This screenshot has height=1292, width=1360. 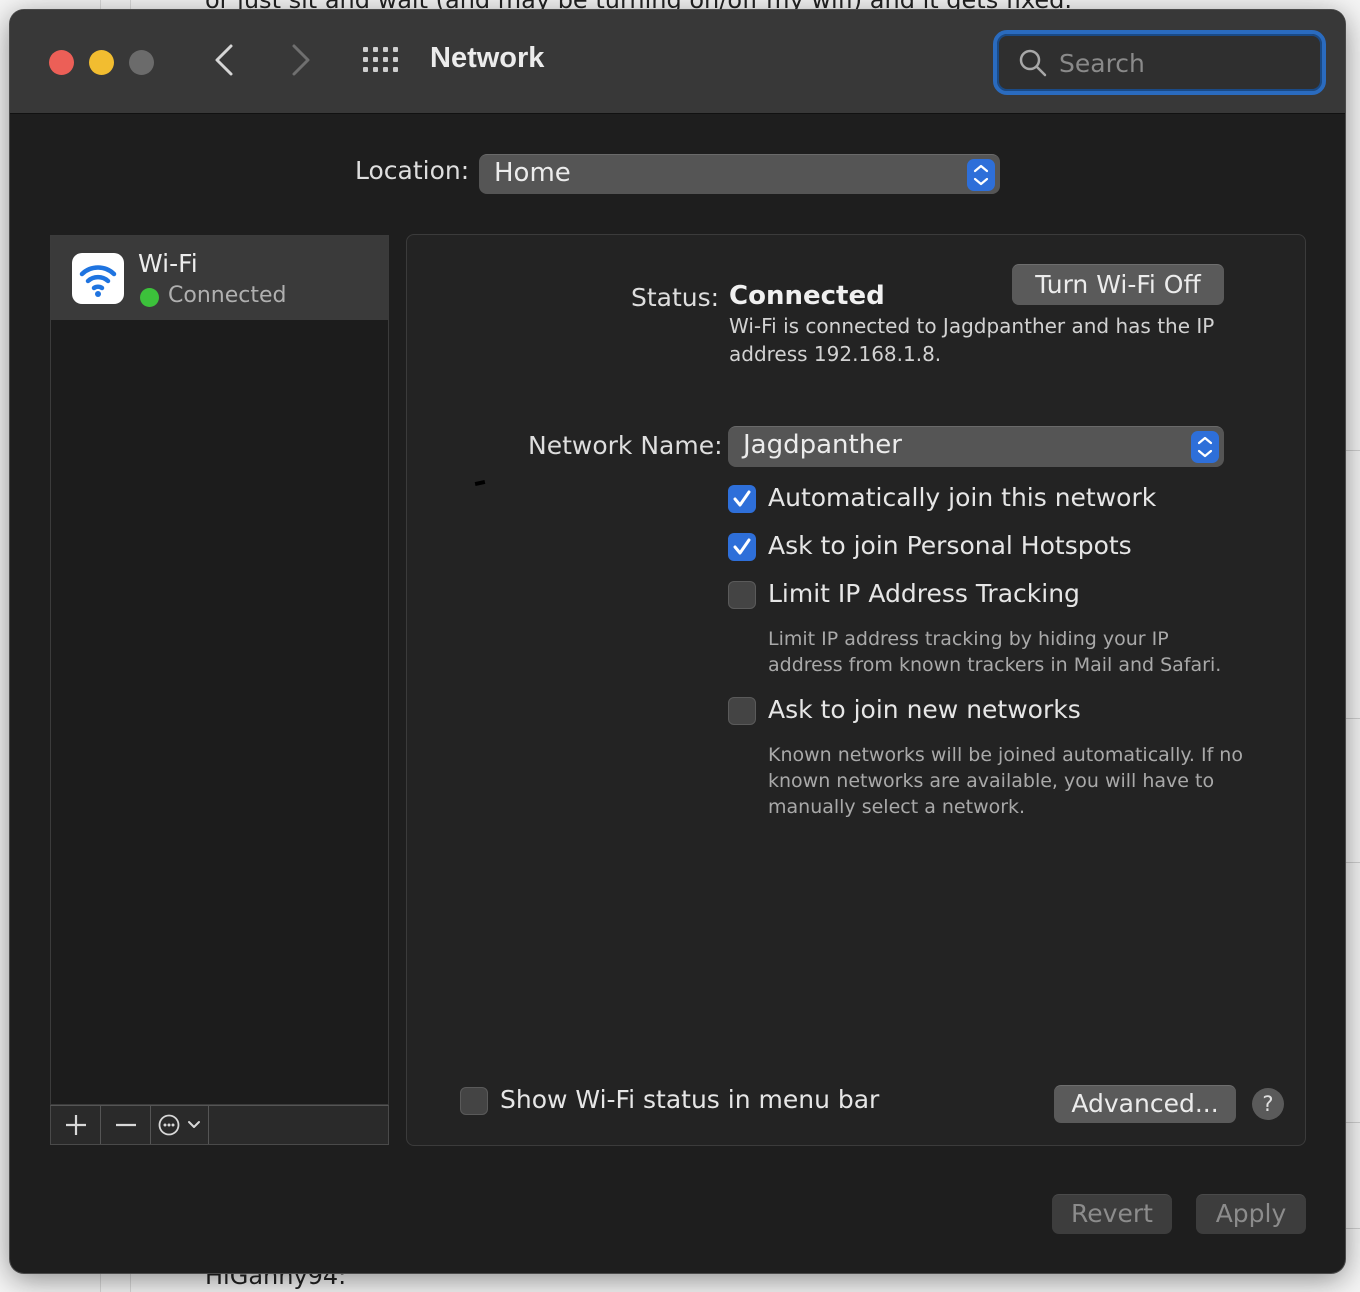 What do you see at coordinates (924, 593) in the screenshot?
I see `limit-ip-tracking-label: Limit IP Address Tracking` at bounding box center [924, 593].